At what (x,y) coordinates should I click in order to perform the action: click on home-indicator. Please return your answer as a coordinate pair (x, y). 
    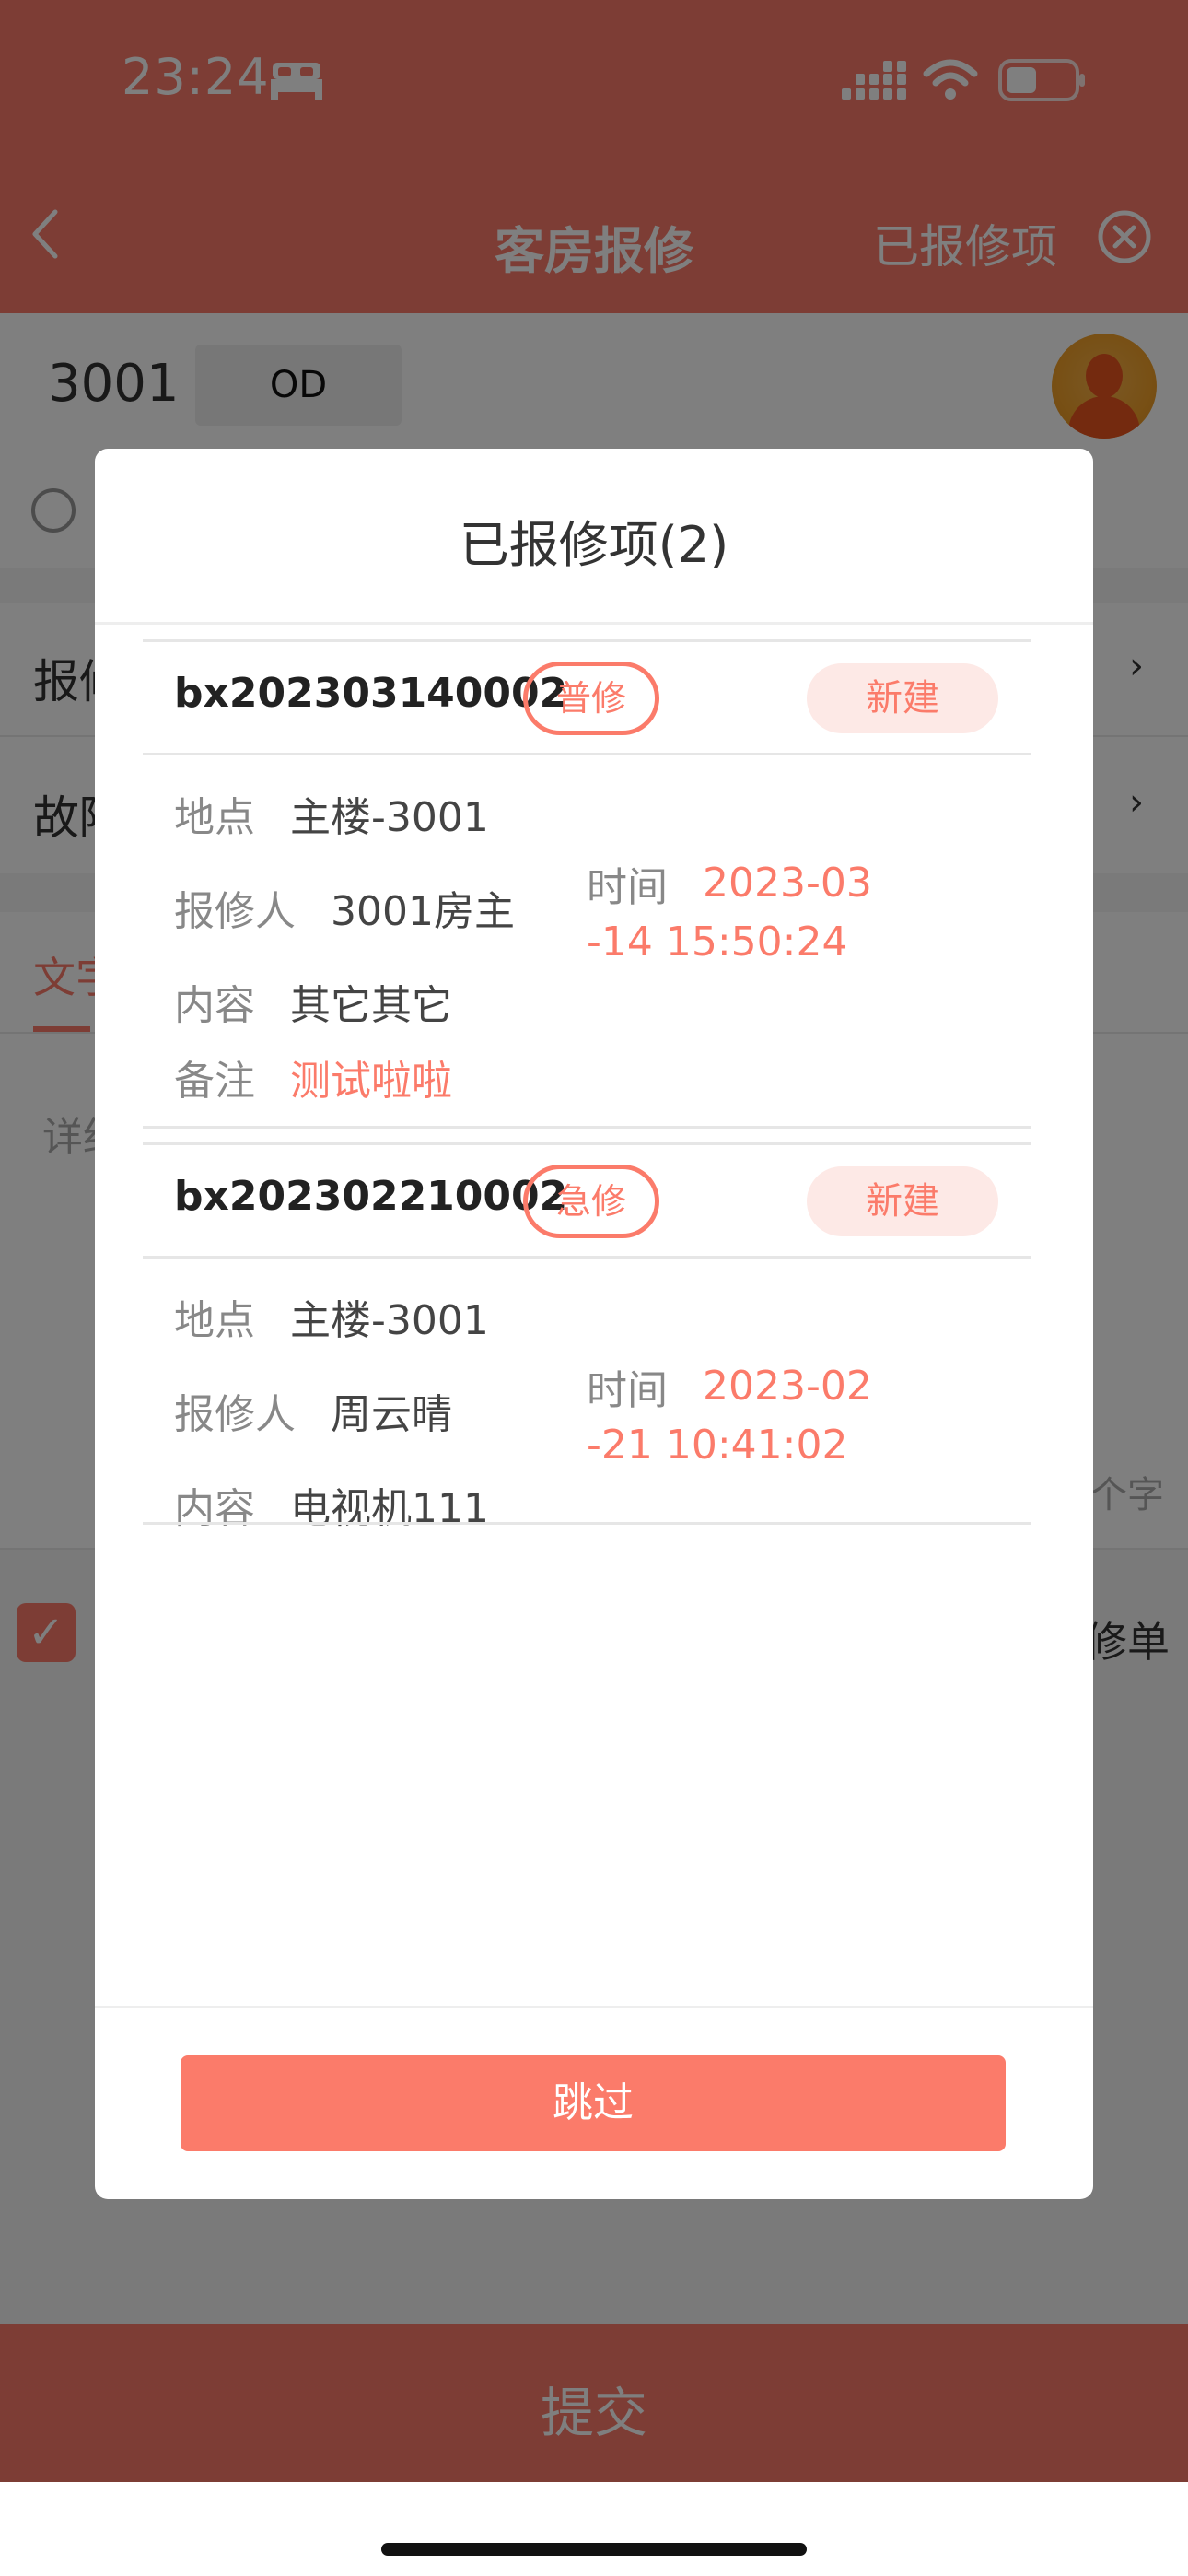
    Looking at the image, I should click on (594, 2549).